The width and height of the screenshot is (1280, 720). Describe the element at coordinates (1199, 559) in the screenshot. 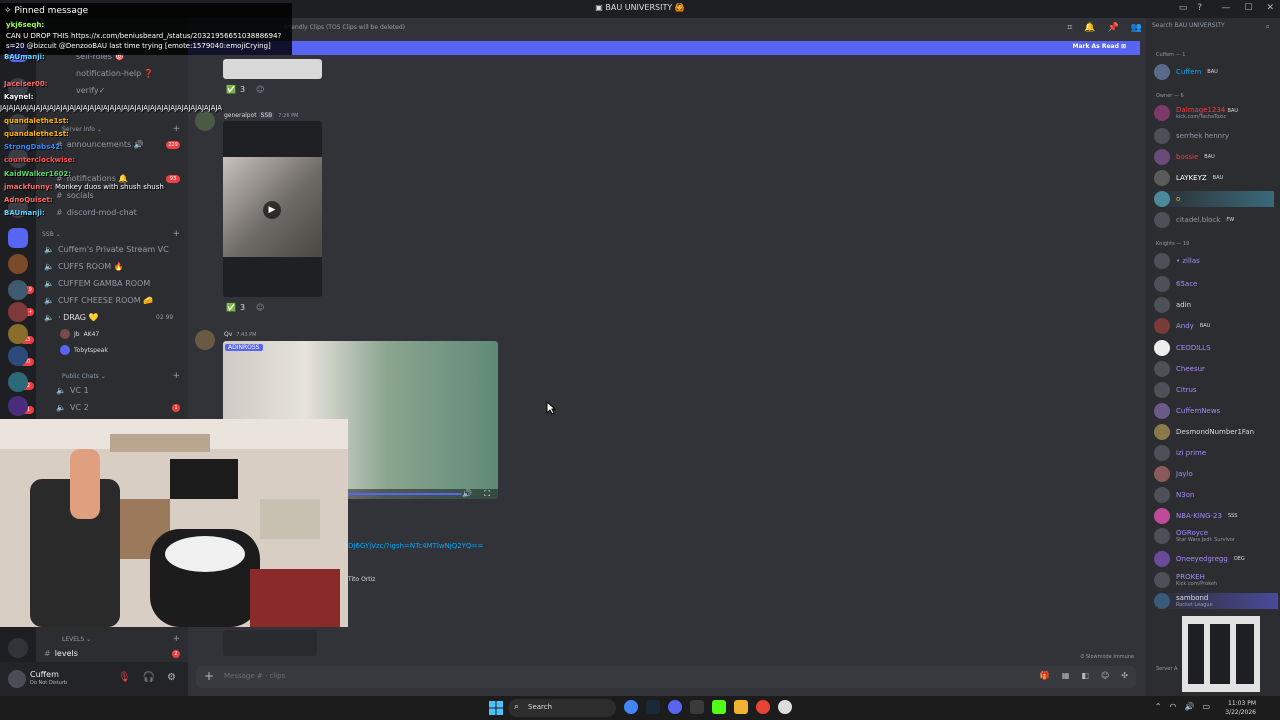

I see `member-item: Oneeyedgregg OEG` at that location.